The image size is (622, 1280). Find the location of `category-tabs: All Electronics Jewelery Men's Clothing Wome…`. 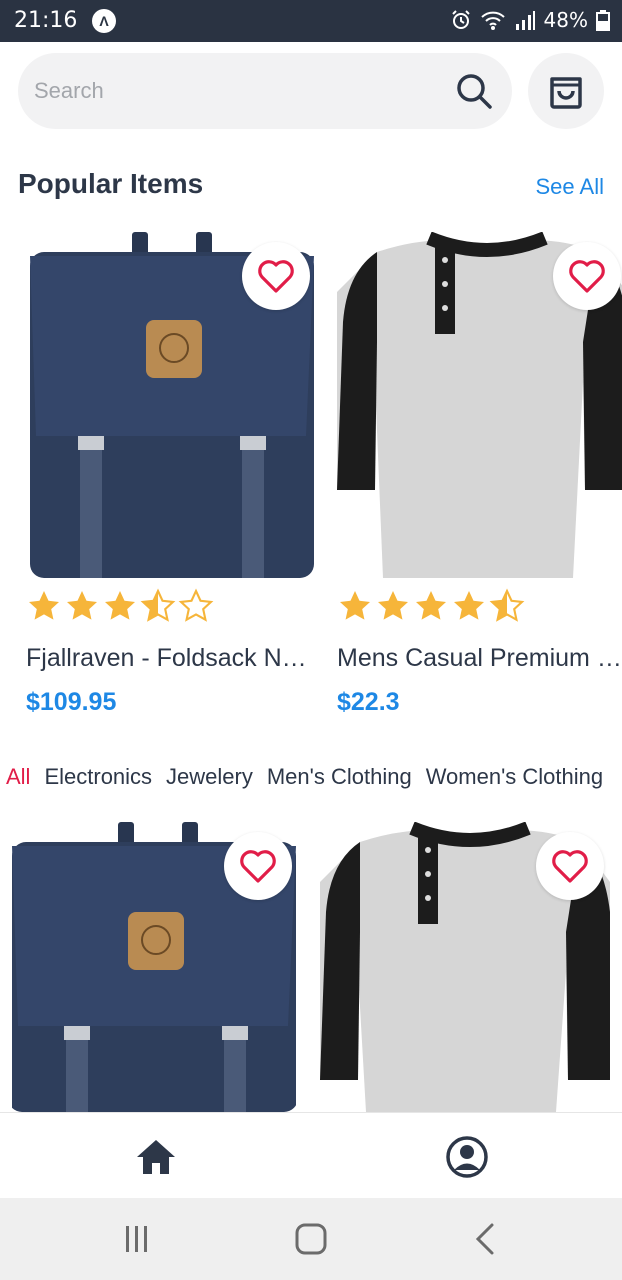

category-tabs: All Electronics Jewelery Men's Clothing Wome… is located at coordinates (311, 784).